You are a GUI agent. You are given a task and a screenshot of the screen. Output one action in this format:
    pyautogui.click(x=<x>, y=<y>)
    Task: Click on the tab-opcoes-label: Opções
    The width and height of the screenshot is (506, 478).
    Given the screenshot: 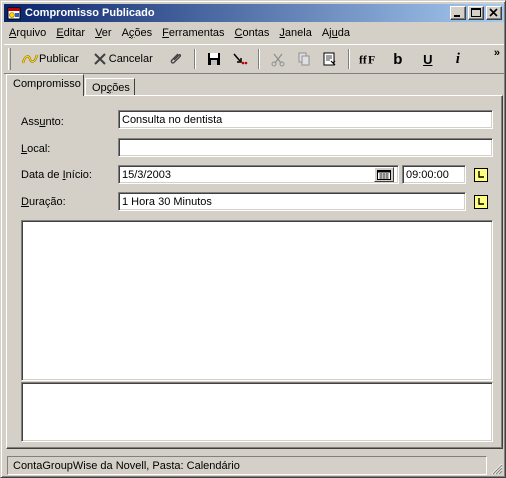 What is the action you would take?
    pyautogui.click(x=111, y=88)
    